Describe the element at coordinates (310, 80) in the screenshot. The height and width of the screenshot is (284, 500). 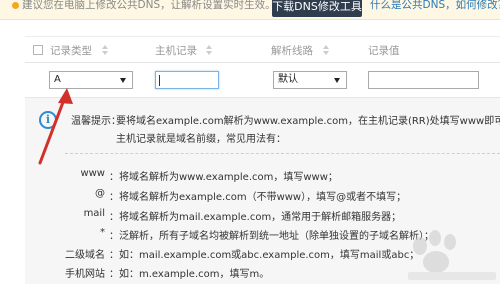
I see `line-select: 默认` at that location.